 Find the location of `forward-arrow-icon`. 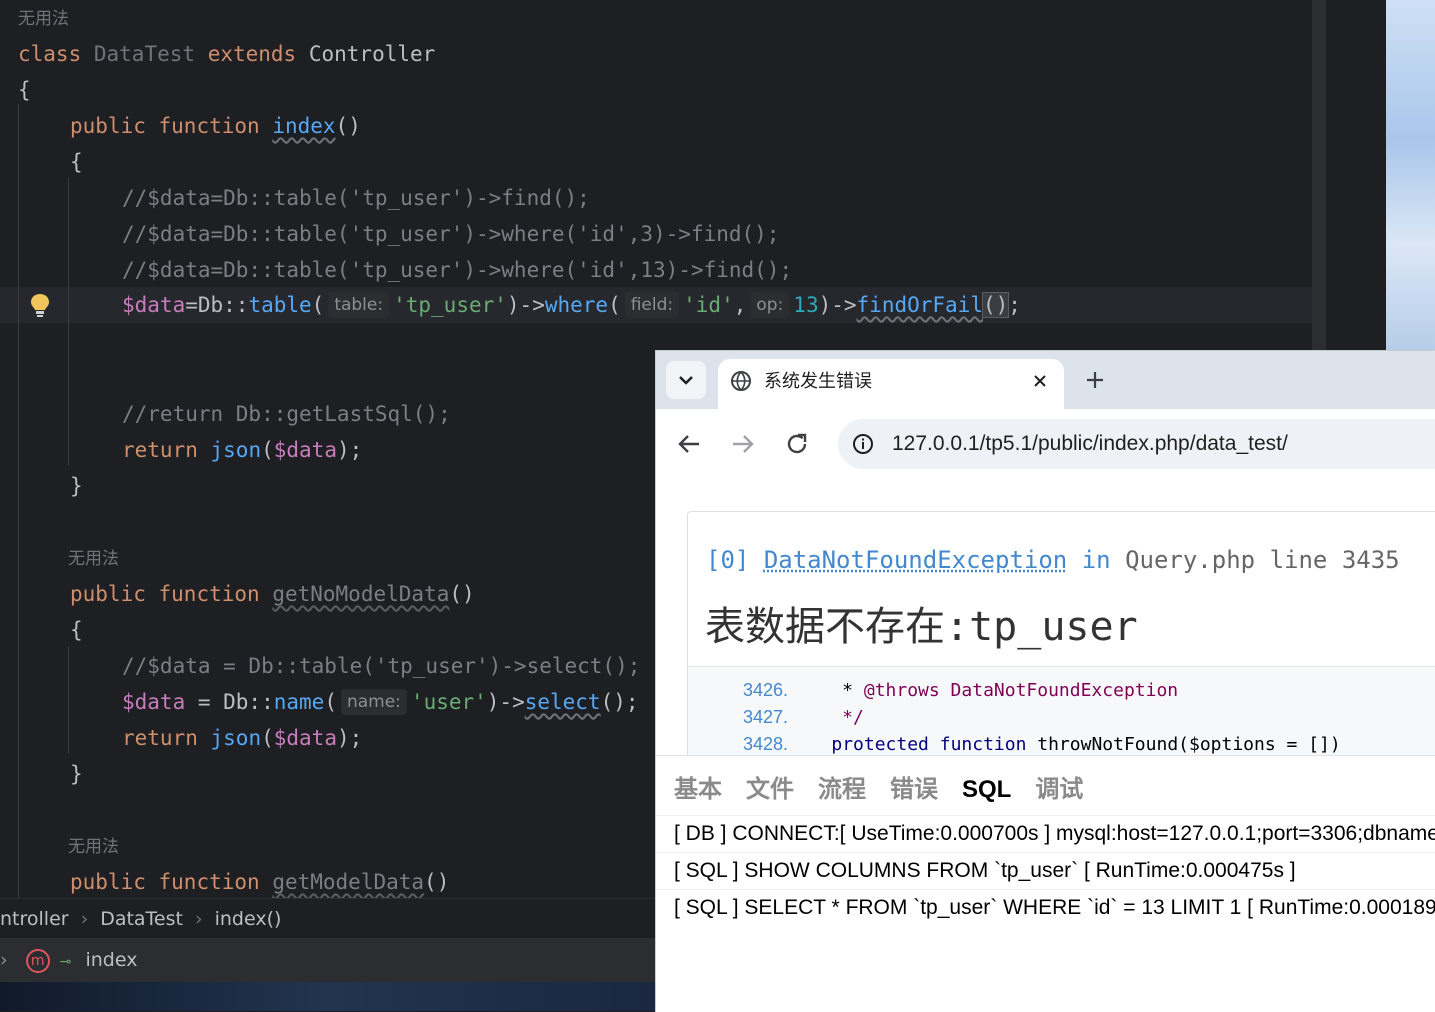

forward-arrow-icon is located at coordinates (743, 444).